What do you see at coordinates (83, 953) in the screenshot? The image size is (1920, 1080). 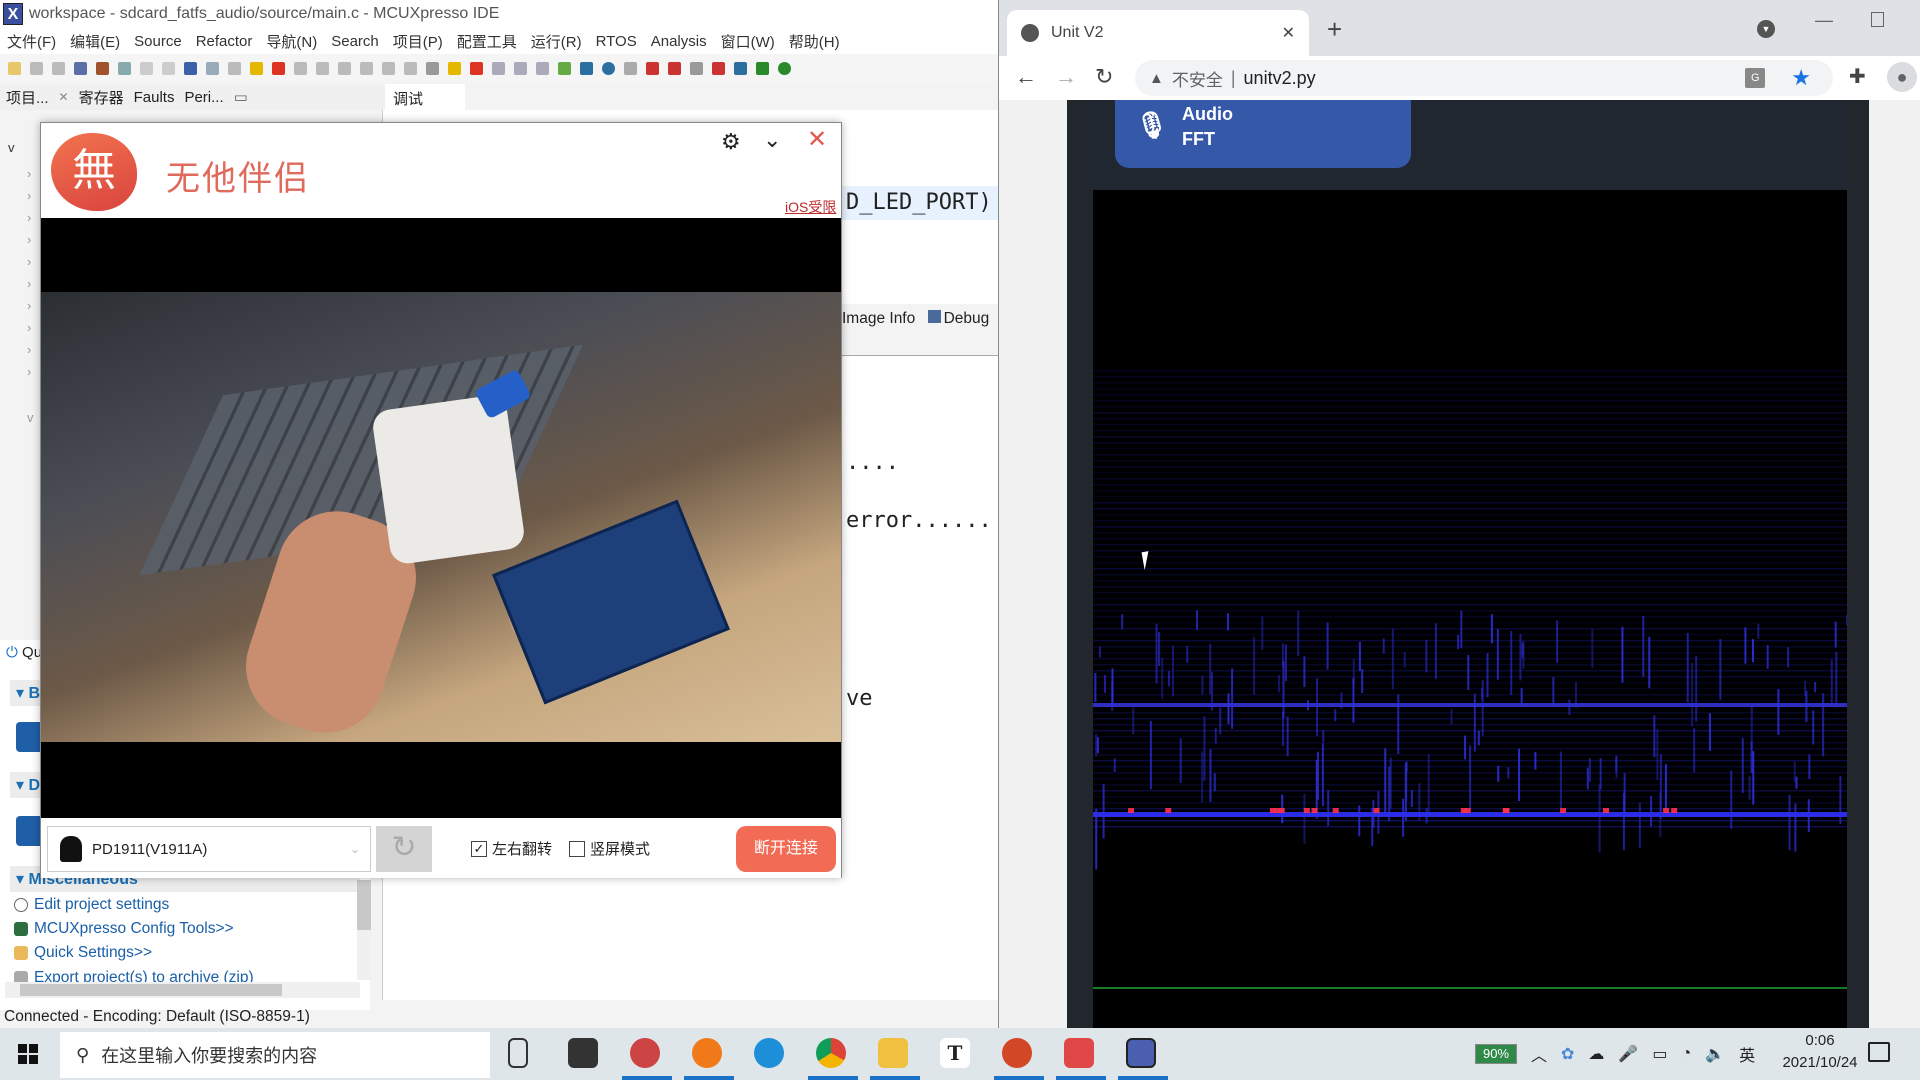 I see `link-quick-settings: Quick Settings>>` at bounding box center [83, 953].